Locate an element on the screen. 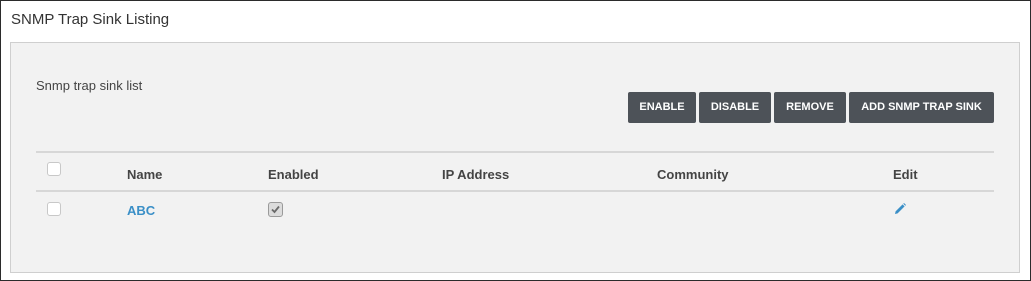 This screenshot has width=1031, height=281. remove-button: REMOVE is located at coordinates (810, 107).